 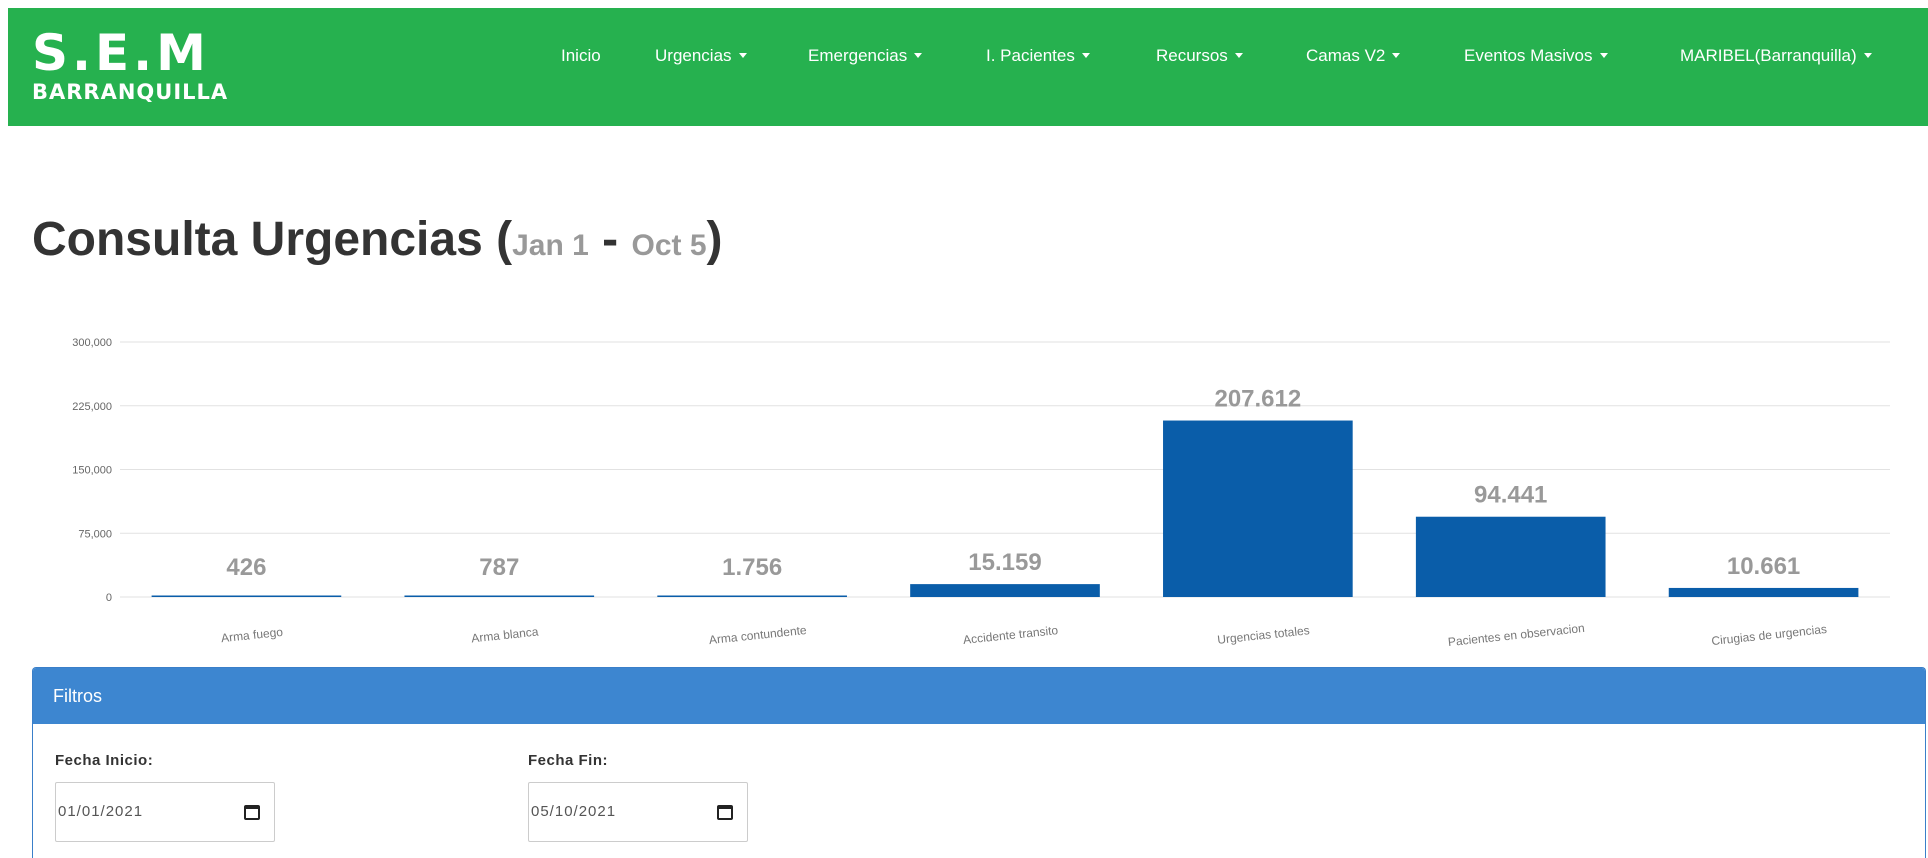 I want to click on category-label: Arma blanca, so click(x=505, y=635).